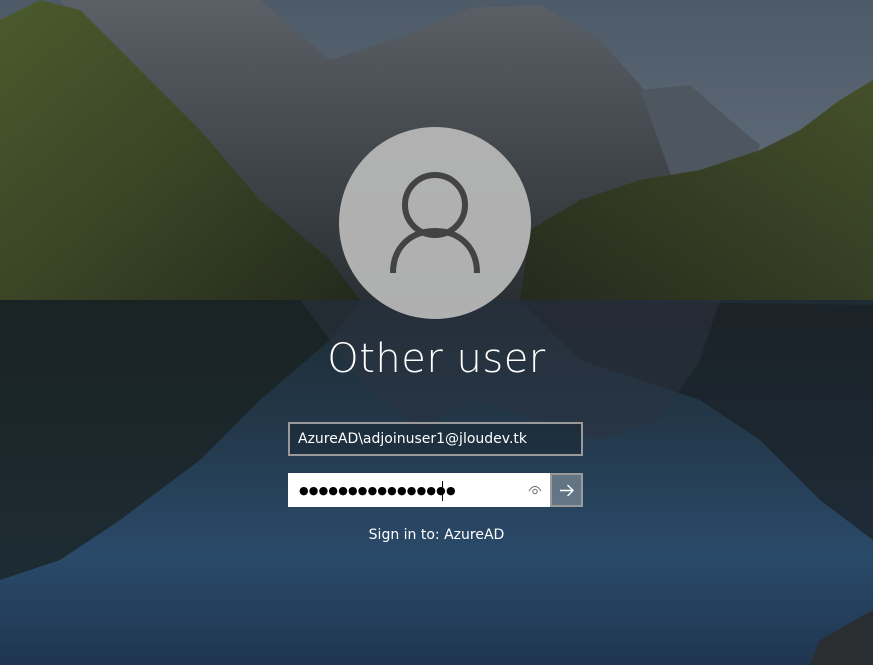  Describe the element at coordinates (442, 491) in the screenshot. I see `text-caret` at that location.